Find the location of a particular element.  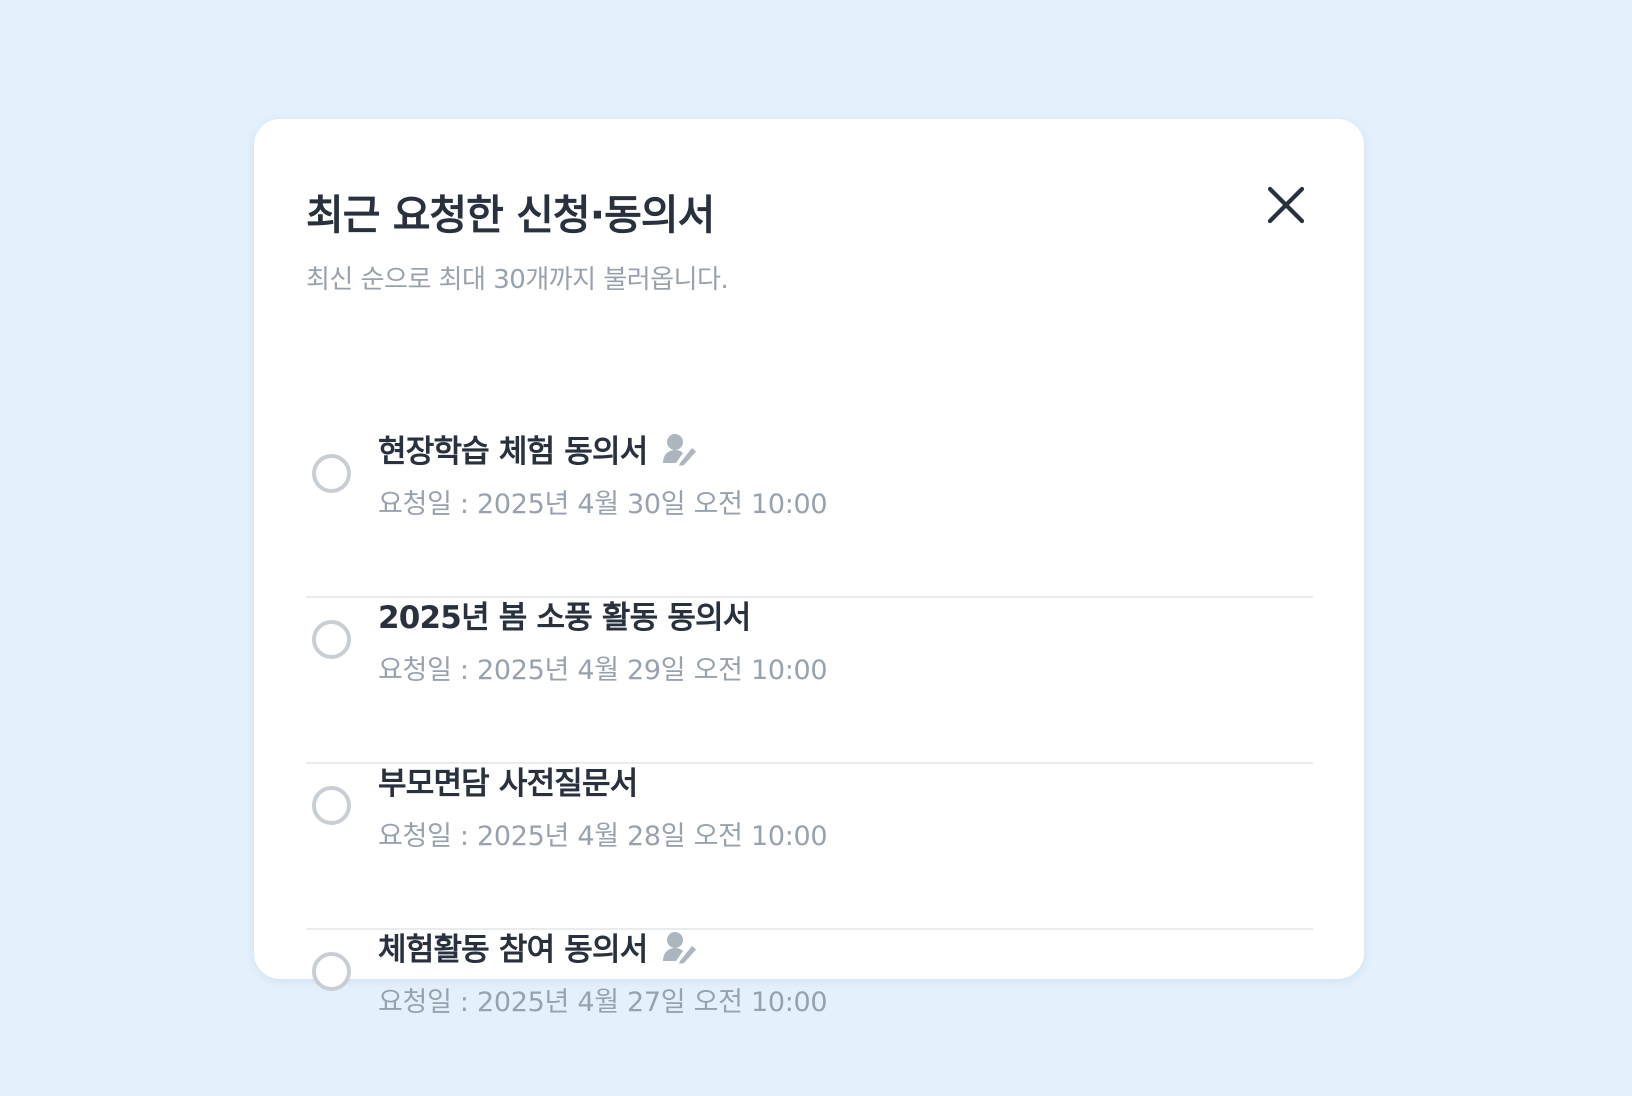

close-button is located at coordinates (1286, 205).